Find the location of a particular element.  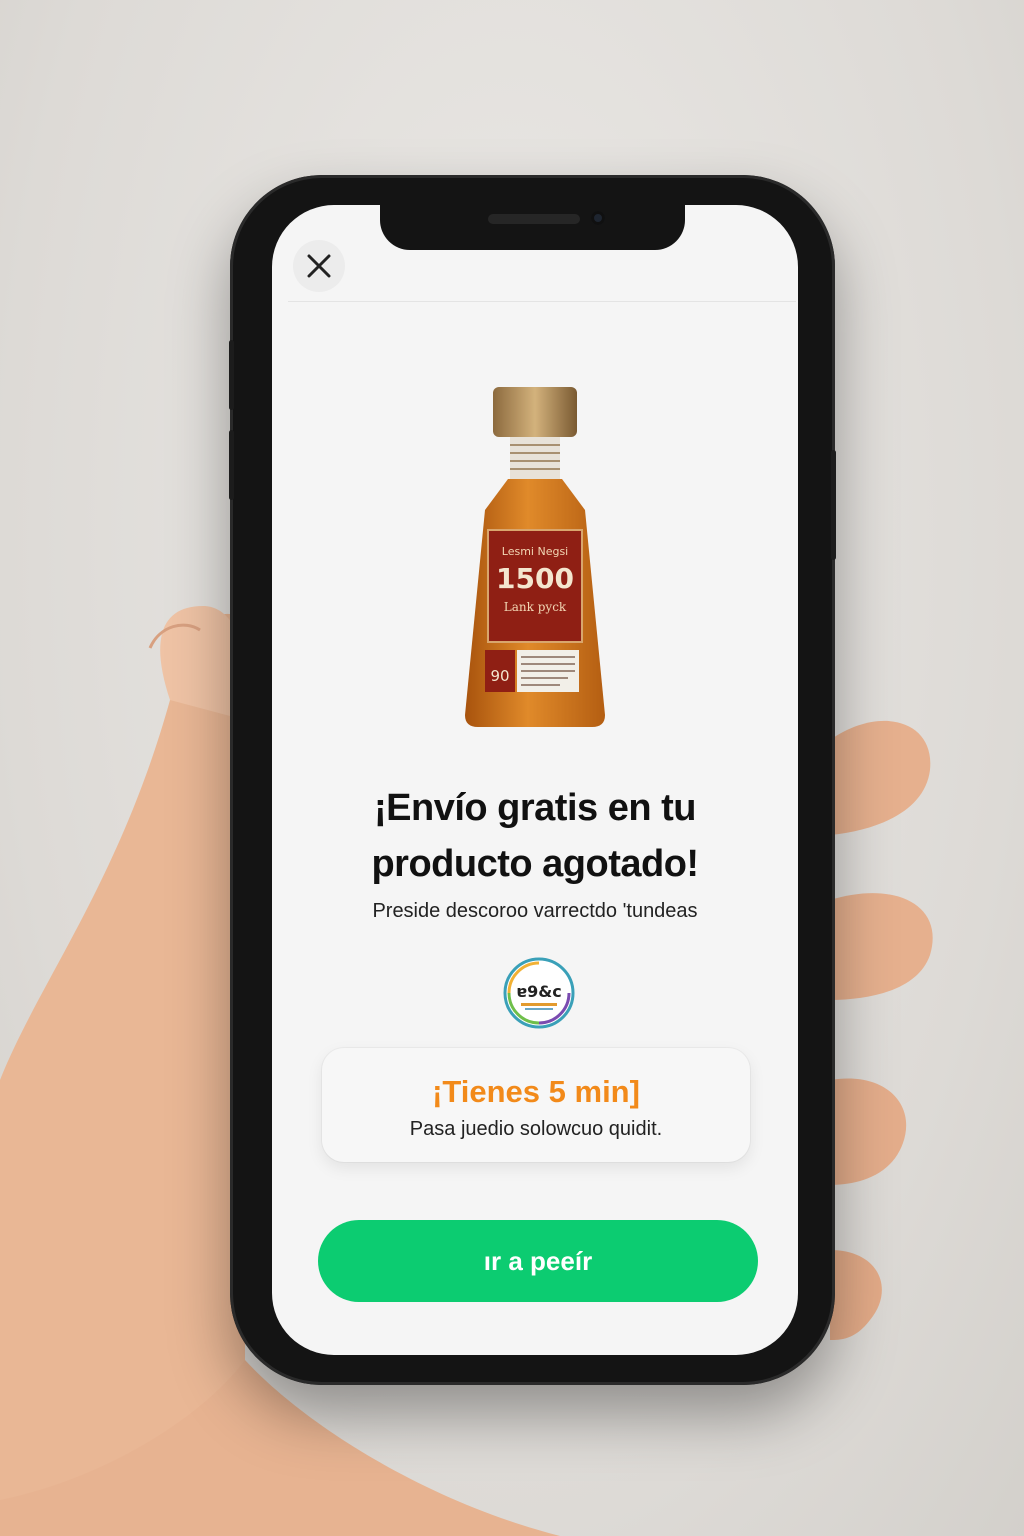

timer-subtitle: Pasa juedio solowcuo quidit. is located at coordinates (536, 1129).